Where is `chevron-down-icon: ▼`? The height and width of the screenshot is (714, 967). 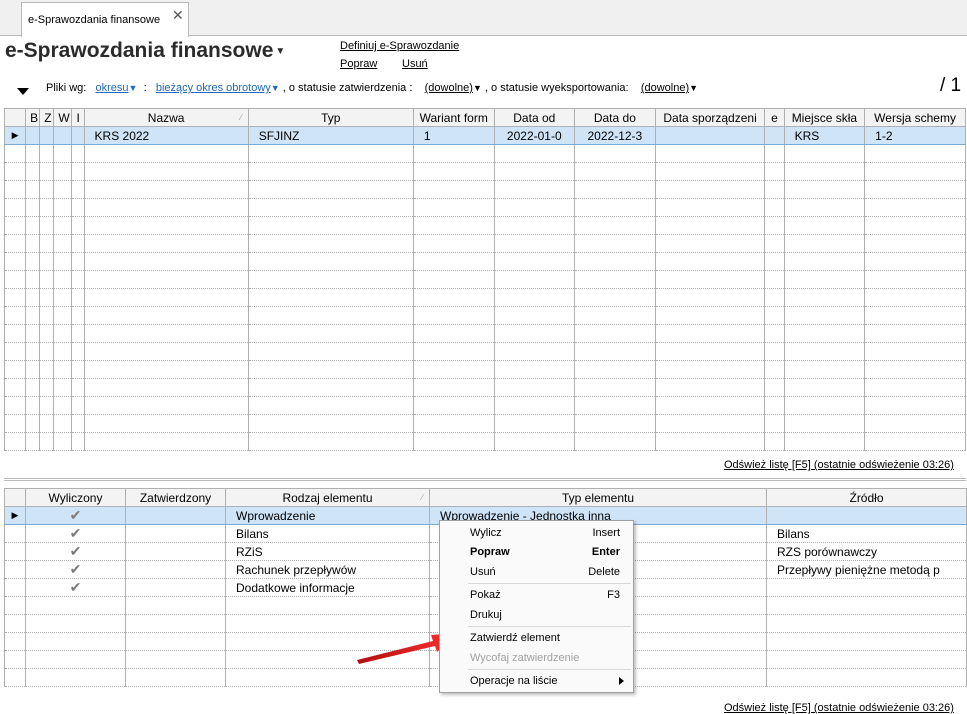
chevron-down-icon: ▼ is located at coordinates (133, 88).